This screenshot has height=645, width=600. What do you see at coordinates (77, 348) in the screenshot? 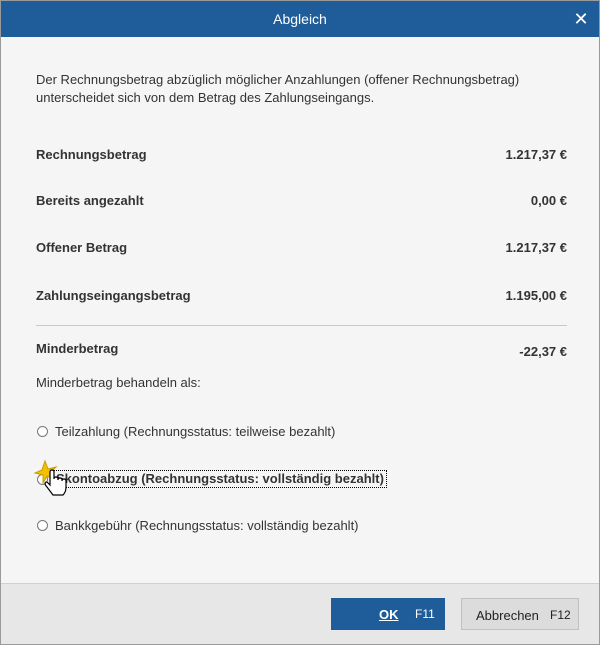
I see `difference-label: Minderbetrag` at bounding box center [77, 348].